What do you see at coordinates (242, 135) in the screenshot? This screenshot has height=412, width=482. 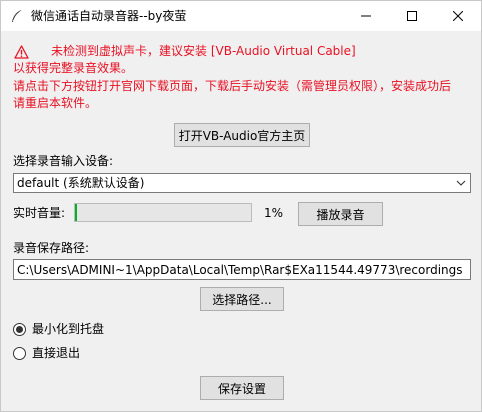 I see `open-vb-audio-button: 打开VB-Audio官方主页` at bounding box center [242, 135].